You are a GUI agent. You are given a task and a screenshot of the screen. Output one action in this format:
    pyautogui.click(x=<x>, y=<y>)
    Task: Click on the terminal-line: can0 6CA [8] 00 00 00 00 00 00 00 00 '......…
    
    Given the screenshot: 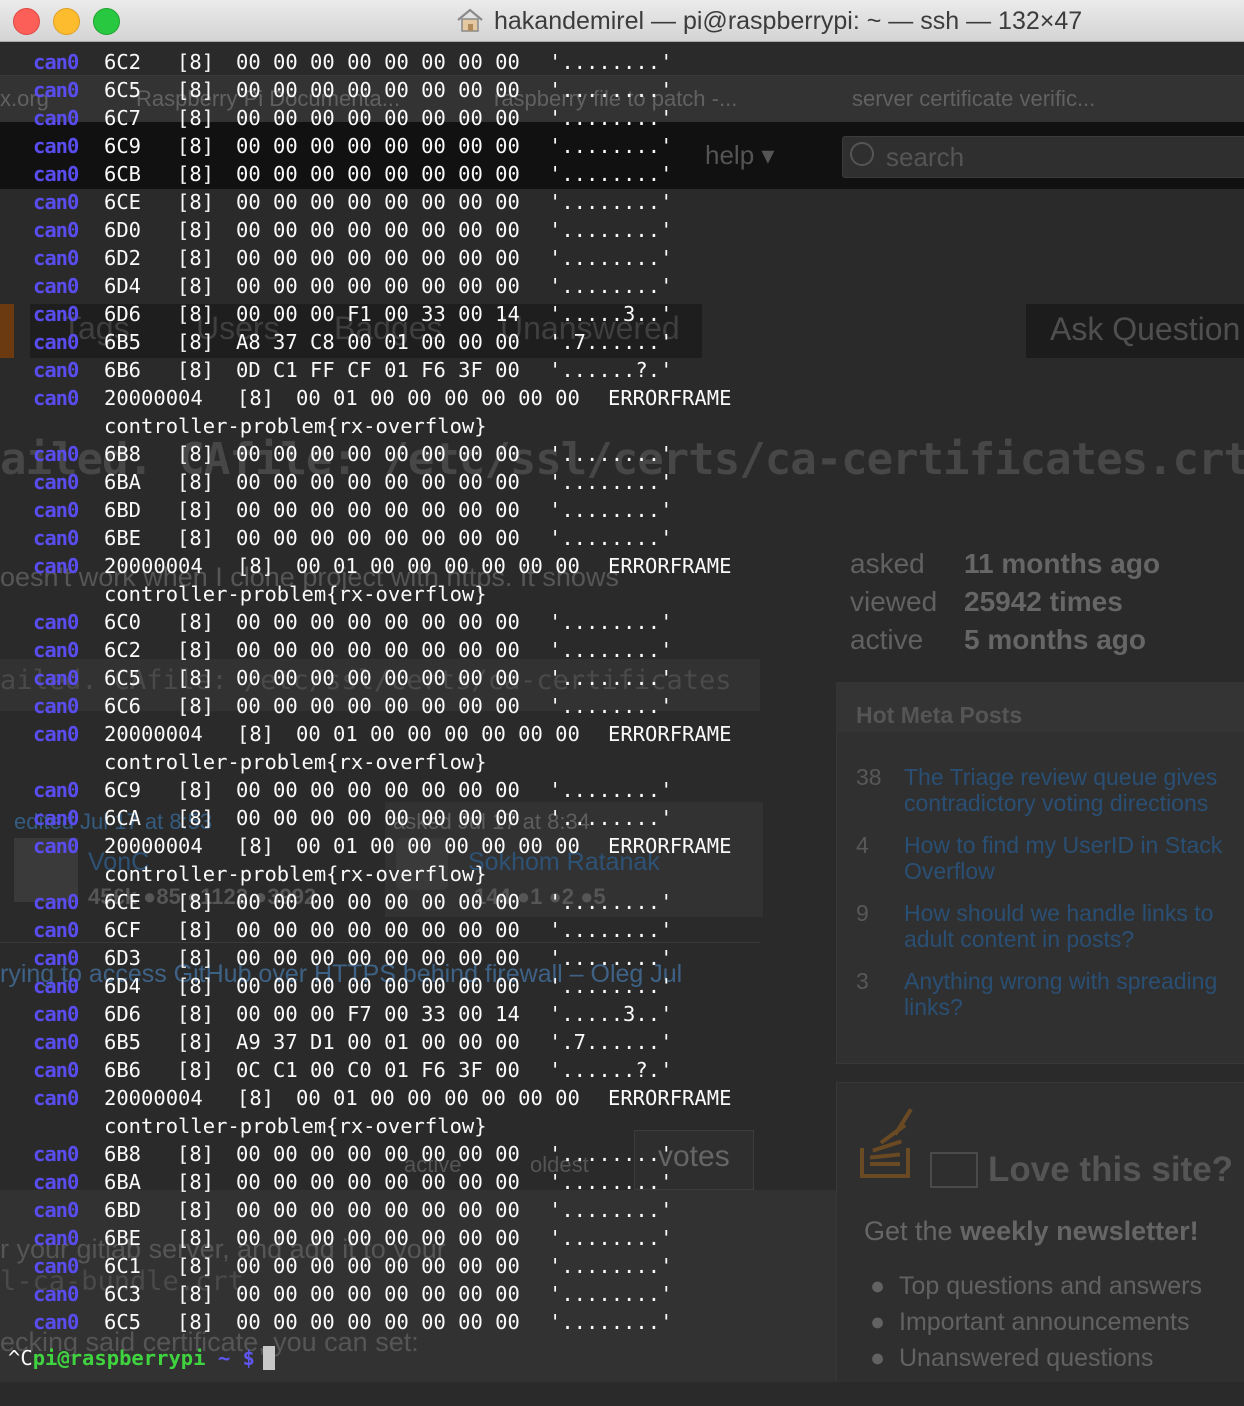 What is the action you would take?
    pyautogui.click(x=622, y=818)
    